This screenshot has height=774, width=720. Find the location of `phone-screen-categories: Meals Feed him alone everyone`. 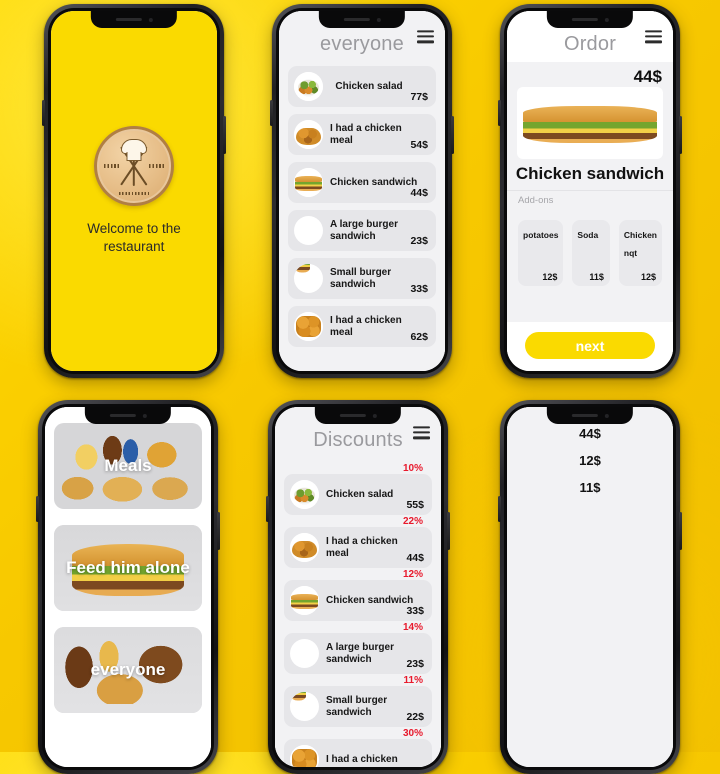

phone-screen-categories: Meals Feed him alone everyone is located at coordinates (128, 587).